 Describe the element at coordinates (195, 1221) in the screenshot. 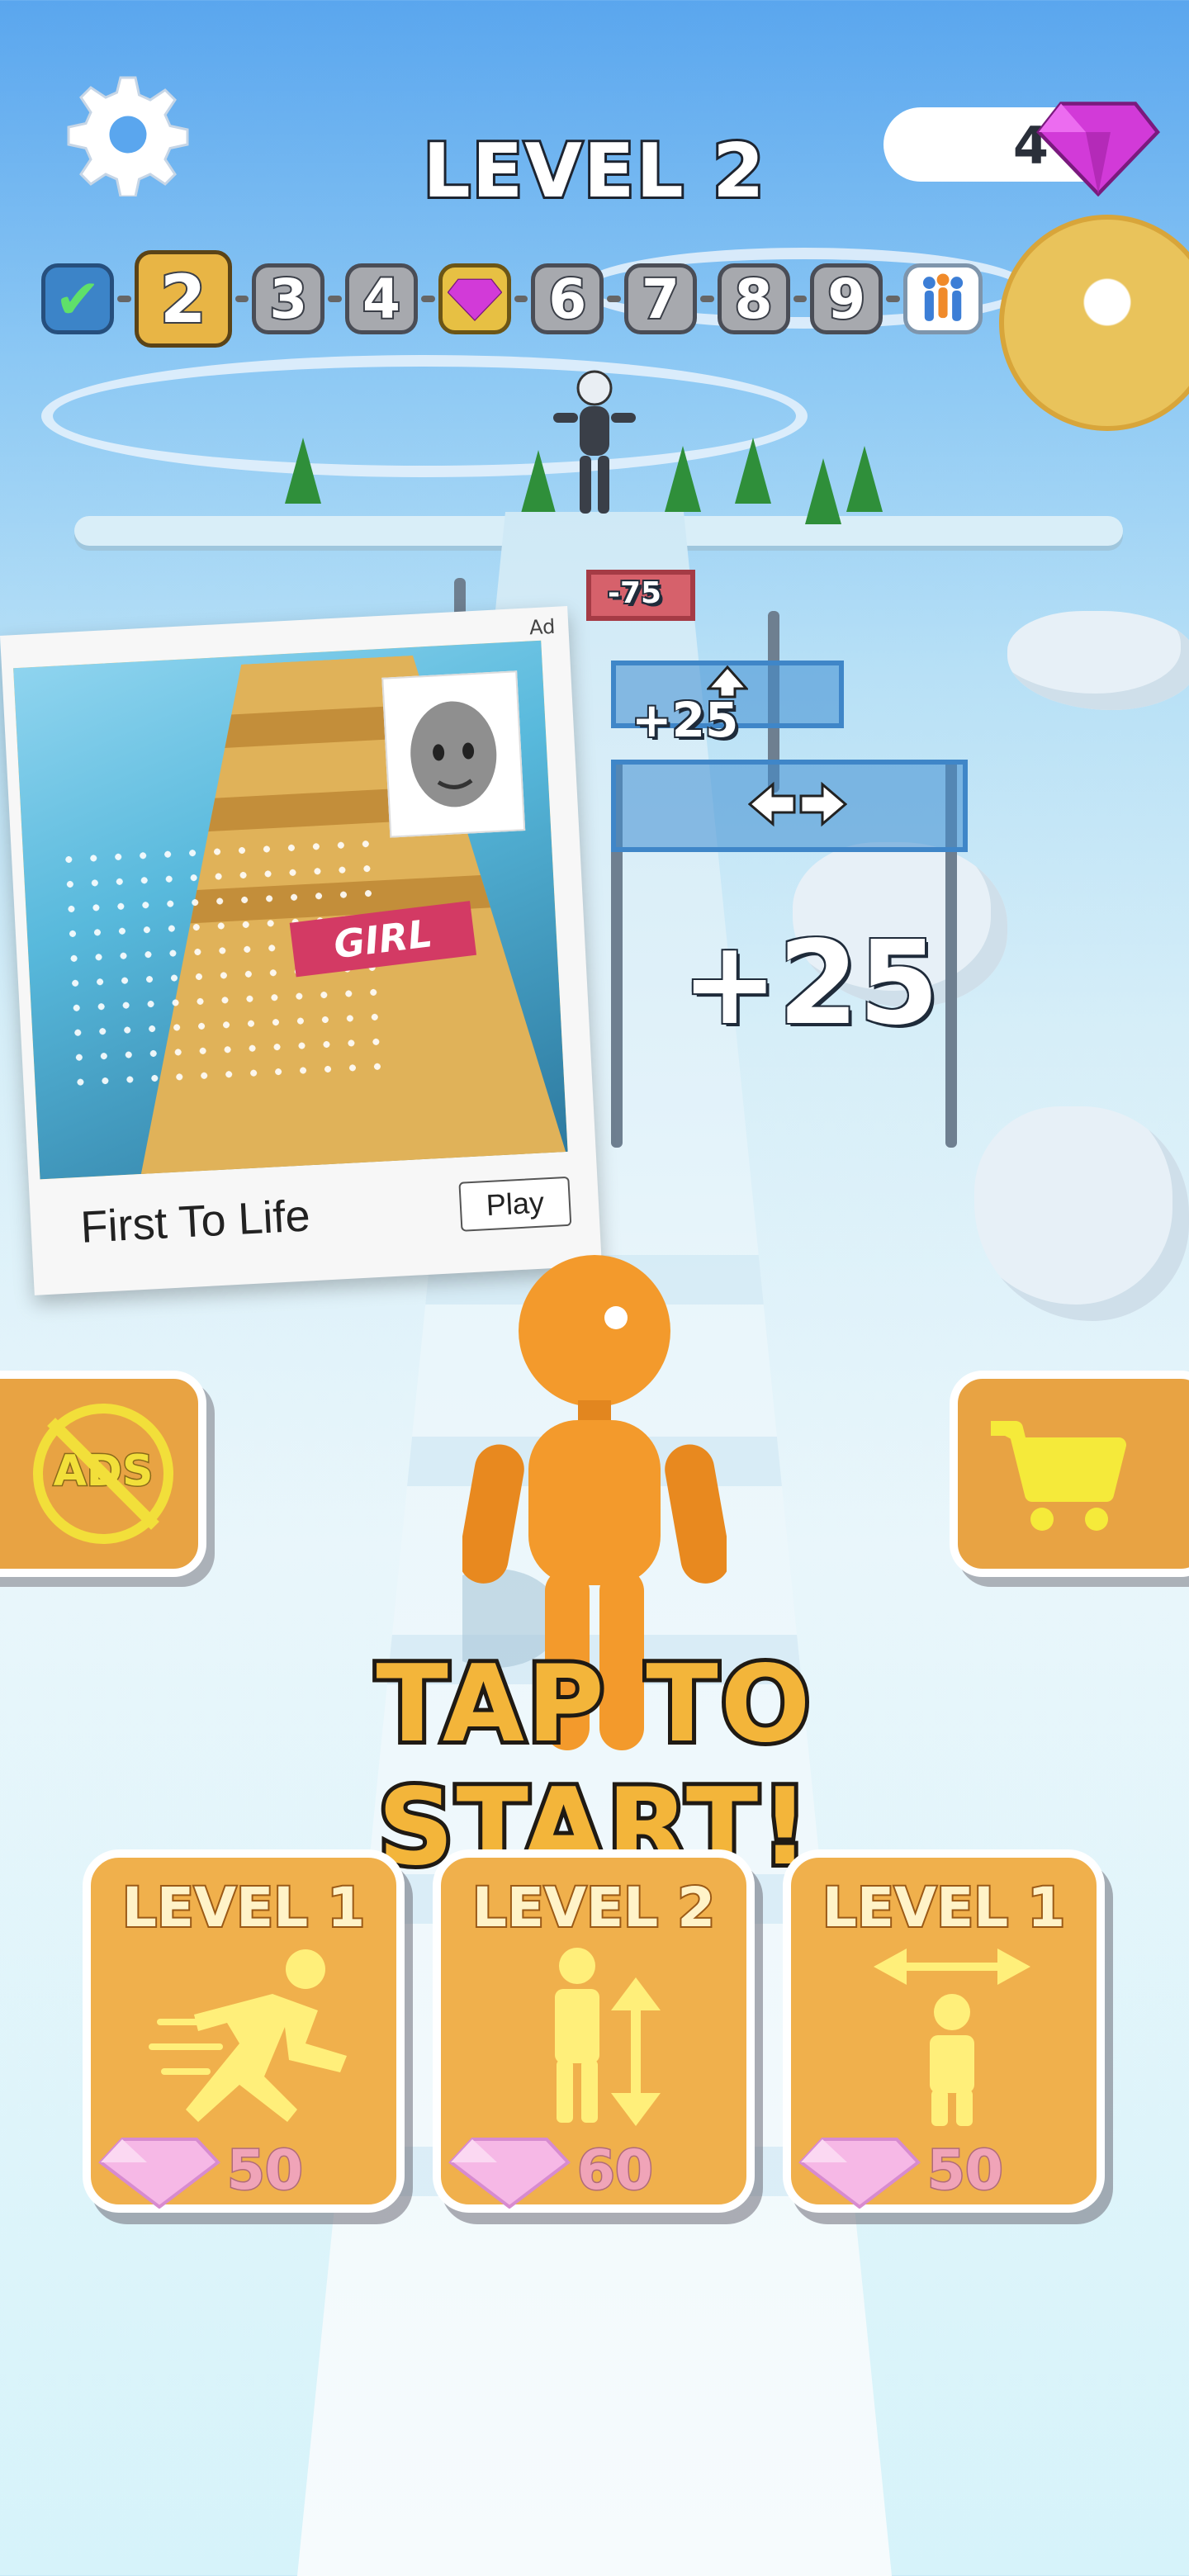

I see `ad-app-name: First To Life` at that location.